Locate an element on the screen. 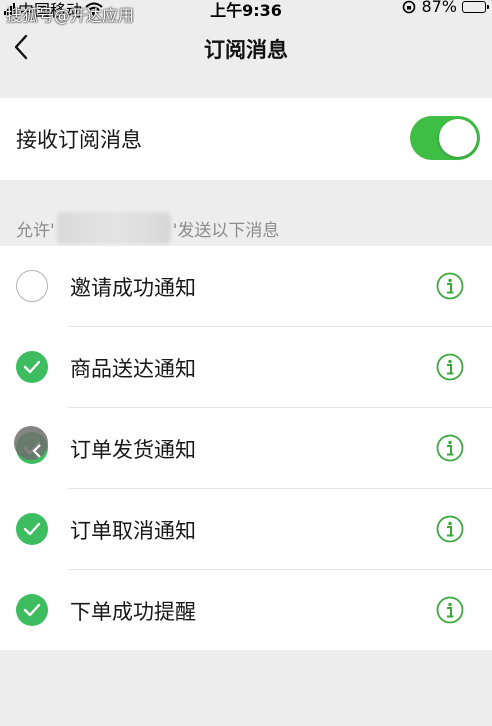 The height and width of the screenshot is (726, 492). page-title: 订阅消息 is located at coordinates (246, 50).